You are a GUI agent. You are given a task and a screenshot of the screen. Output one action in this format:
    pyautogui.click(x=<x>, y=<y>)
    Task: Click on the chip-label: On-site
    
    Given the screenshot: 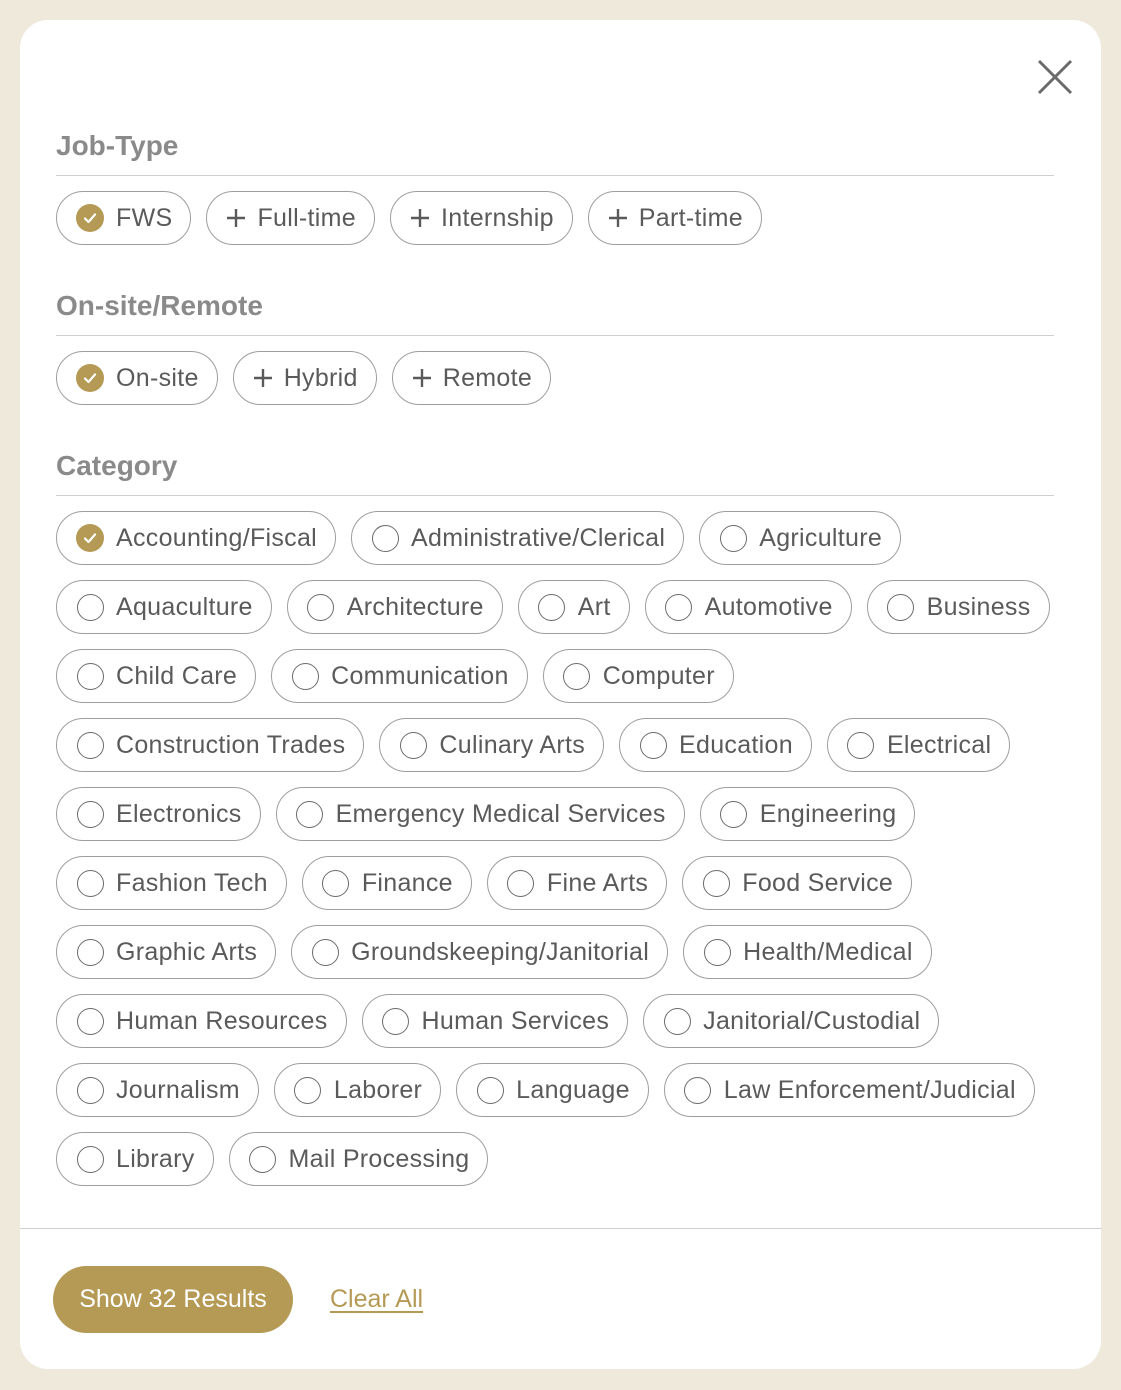 What is the action you would take?
    pyautogui.click(x=157, y=377)
    